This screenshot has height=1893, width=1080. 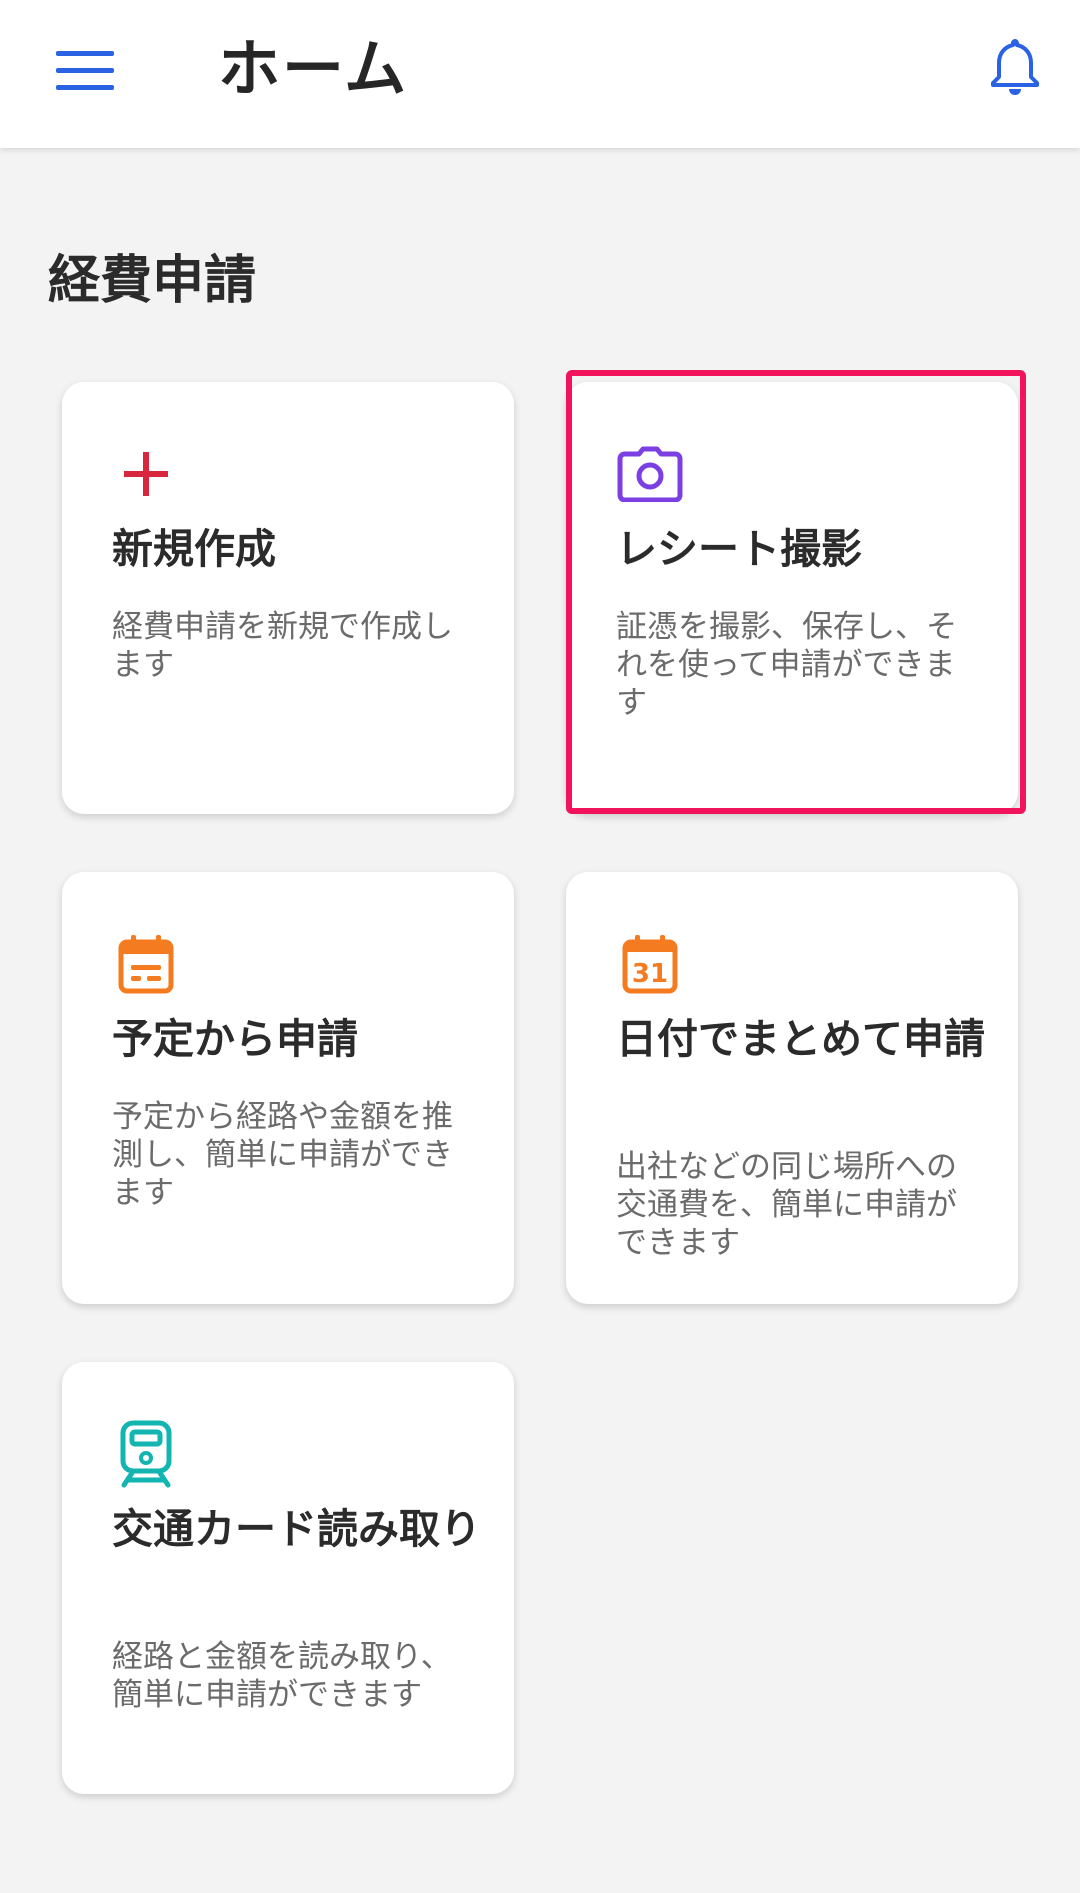 I want to click on card-description: 出社などの同じ場所への交通費を、簡単に申請ができます, so click(x=786, y=1205).